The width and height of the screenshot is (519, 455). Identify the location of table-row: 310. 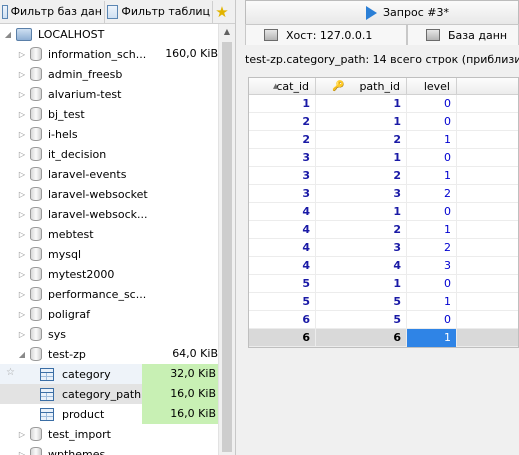
(383, 158).